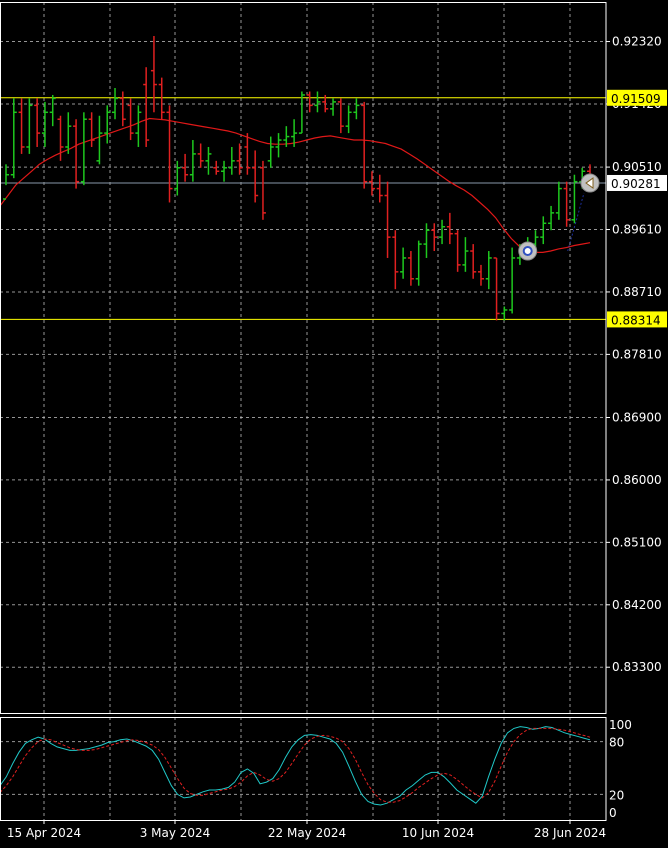  I want to click on time-tick-label: 15 Apr 2024, so click(44, 833).